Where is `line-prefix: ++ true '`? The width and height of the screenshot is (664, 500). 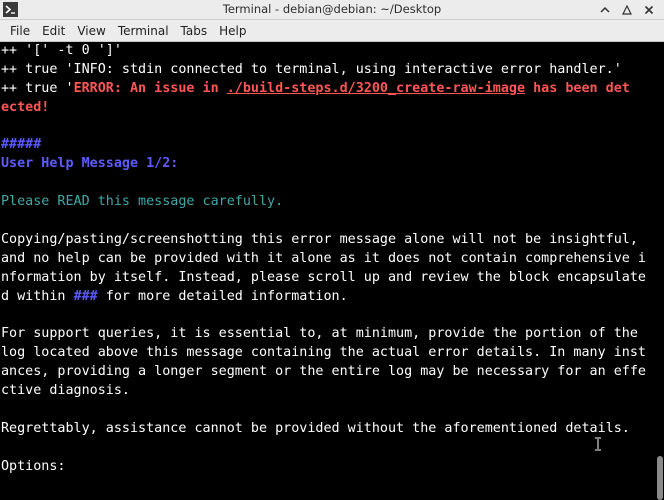
line-prefix: ++ true ' is located at coordinates (37, 88).